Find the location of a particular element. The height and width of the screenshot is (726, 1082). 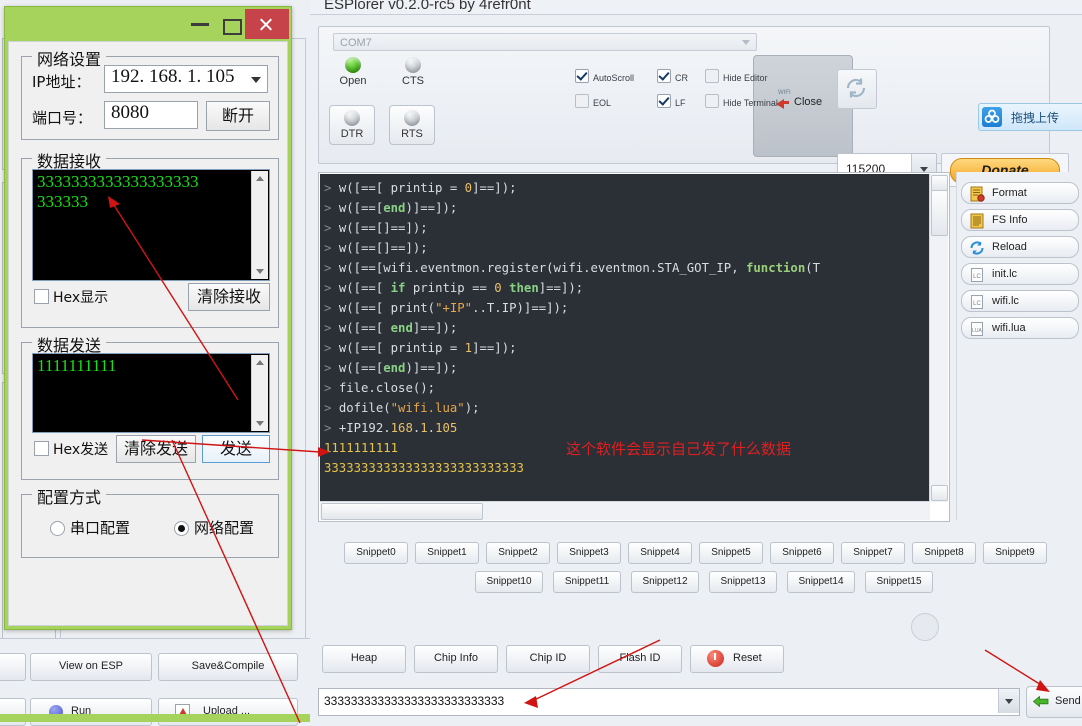

terminal-scroll-down-button is located at coordinates (939, 493).